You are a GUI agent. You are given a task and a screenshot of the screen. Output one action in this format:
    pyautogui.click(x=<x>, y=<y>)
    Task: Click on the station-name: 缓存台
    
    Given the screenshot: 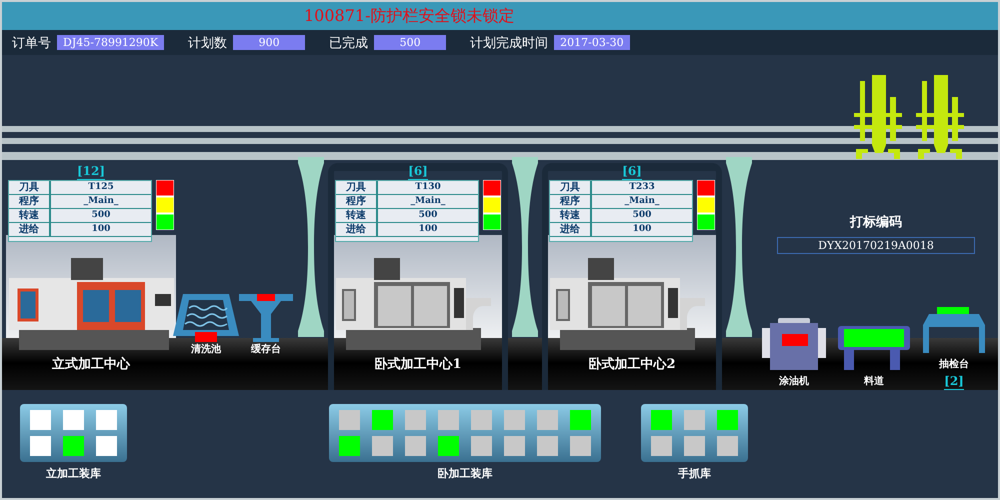 What is the action you would take?
    pyautogui.click(x=266, y=349)
    